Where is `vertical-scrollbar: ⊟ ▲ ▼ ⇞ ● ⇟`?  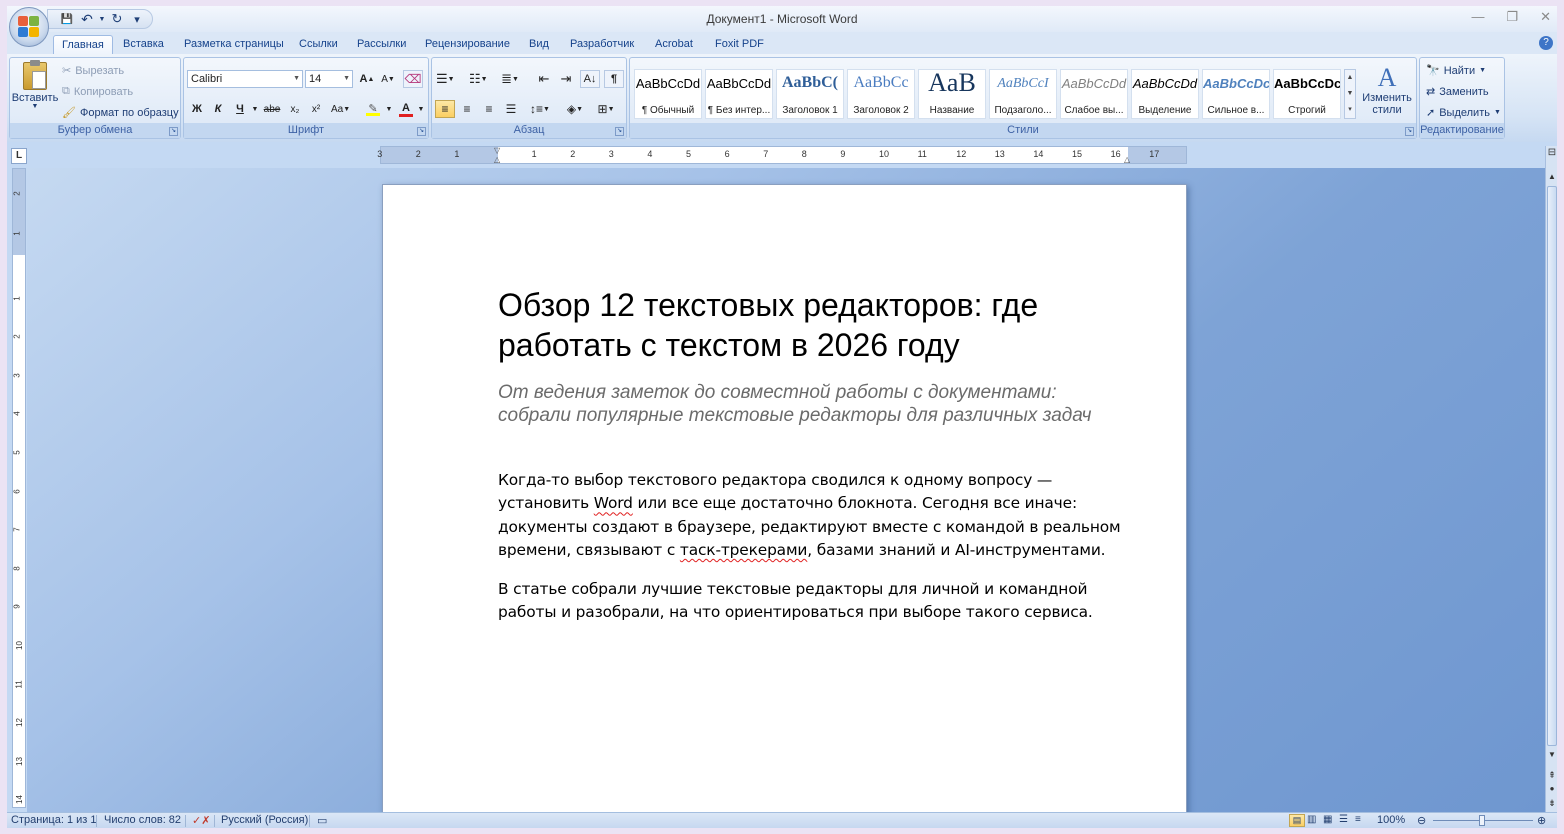 vertical-scrollbar: ⊟ ▲ ▼ ⇞ ● ⇟ is located at coordinates (1551, 479).